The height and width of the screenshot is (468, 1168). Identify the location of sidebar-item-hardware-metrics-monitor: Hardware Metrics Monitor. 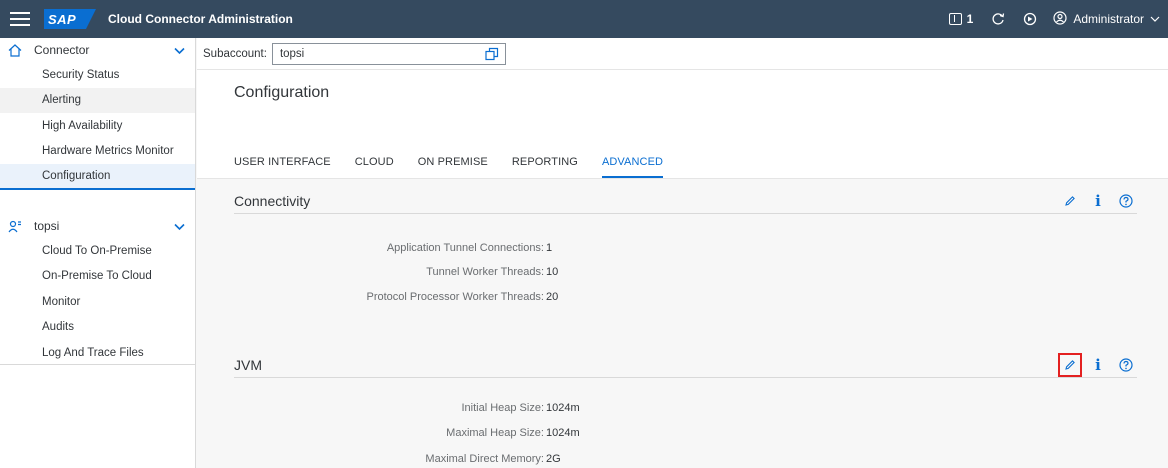
(97, 152).